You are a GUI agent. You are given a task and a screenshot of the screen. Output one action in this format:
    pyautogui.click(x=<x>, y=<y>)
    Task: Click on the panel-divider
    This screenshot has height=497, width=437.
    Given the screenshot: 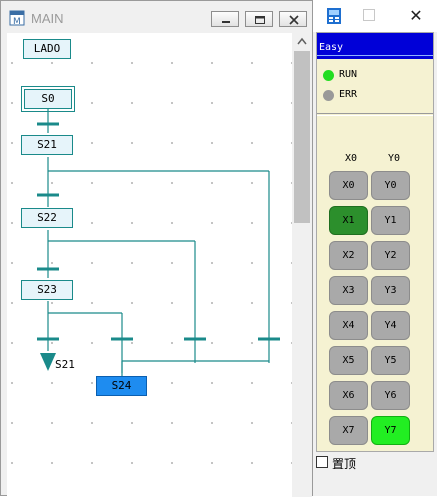 What is the action you would take?
    pyautogui.click(x=375, y=113)
    